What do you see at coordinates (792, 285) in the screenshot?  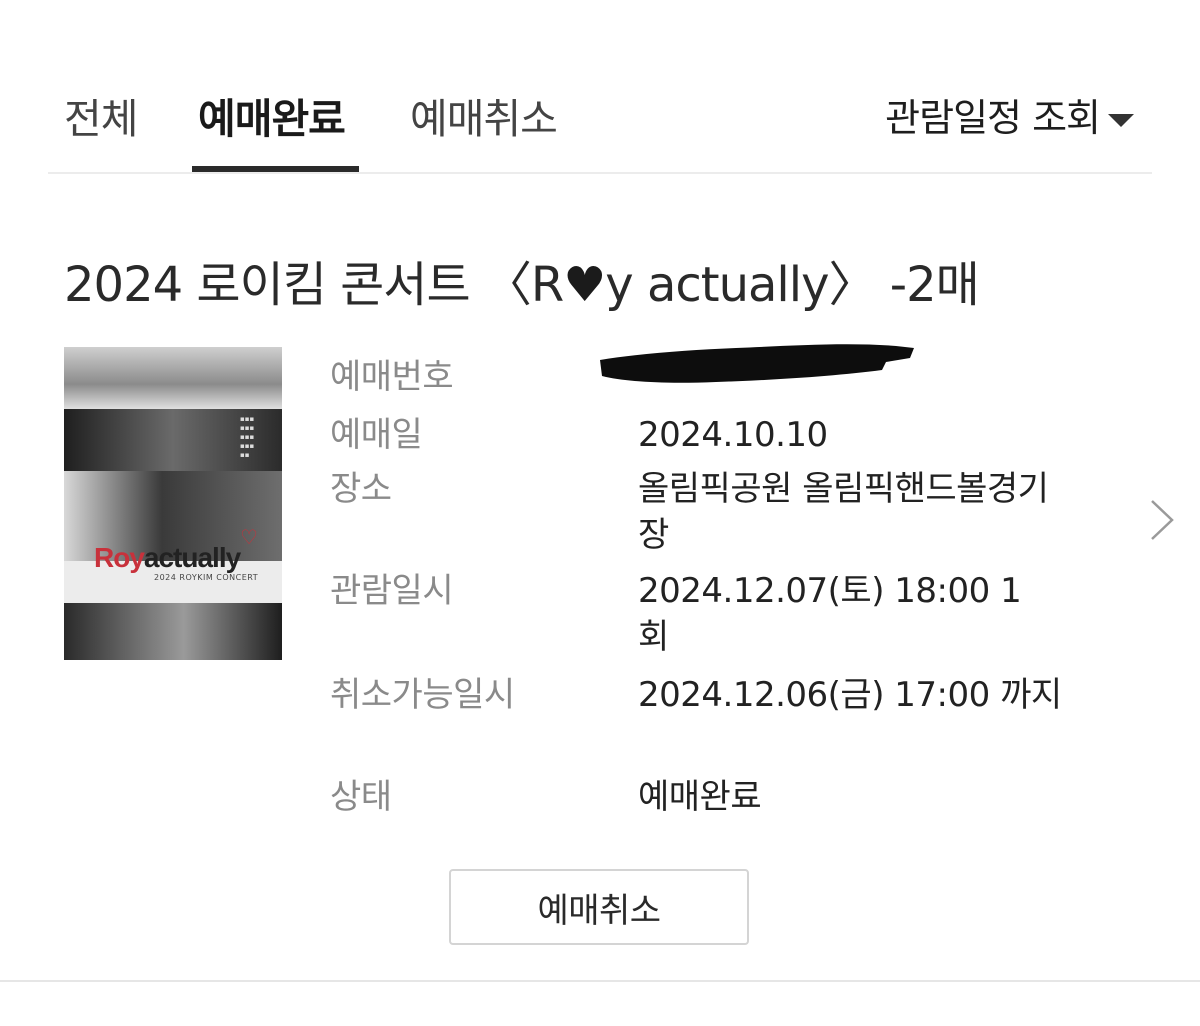 I see `title-suffix: y actually〉 -2매` at bounding box center [792, 285].